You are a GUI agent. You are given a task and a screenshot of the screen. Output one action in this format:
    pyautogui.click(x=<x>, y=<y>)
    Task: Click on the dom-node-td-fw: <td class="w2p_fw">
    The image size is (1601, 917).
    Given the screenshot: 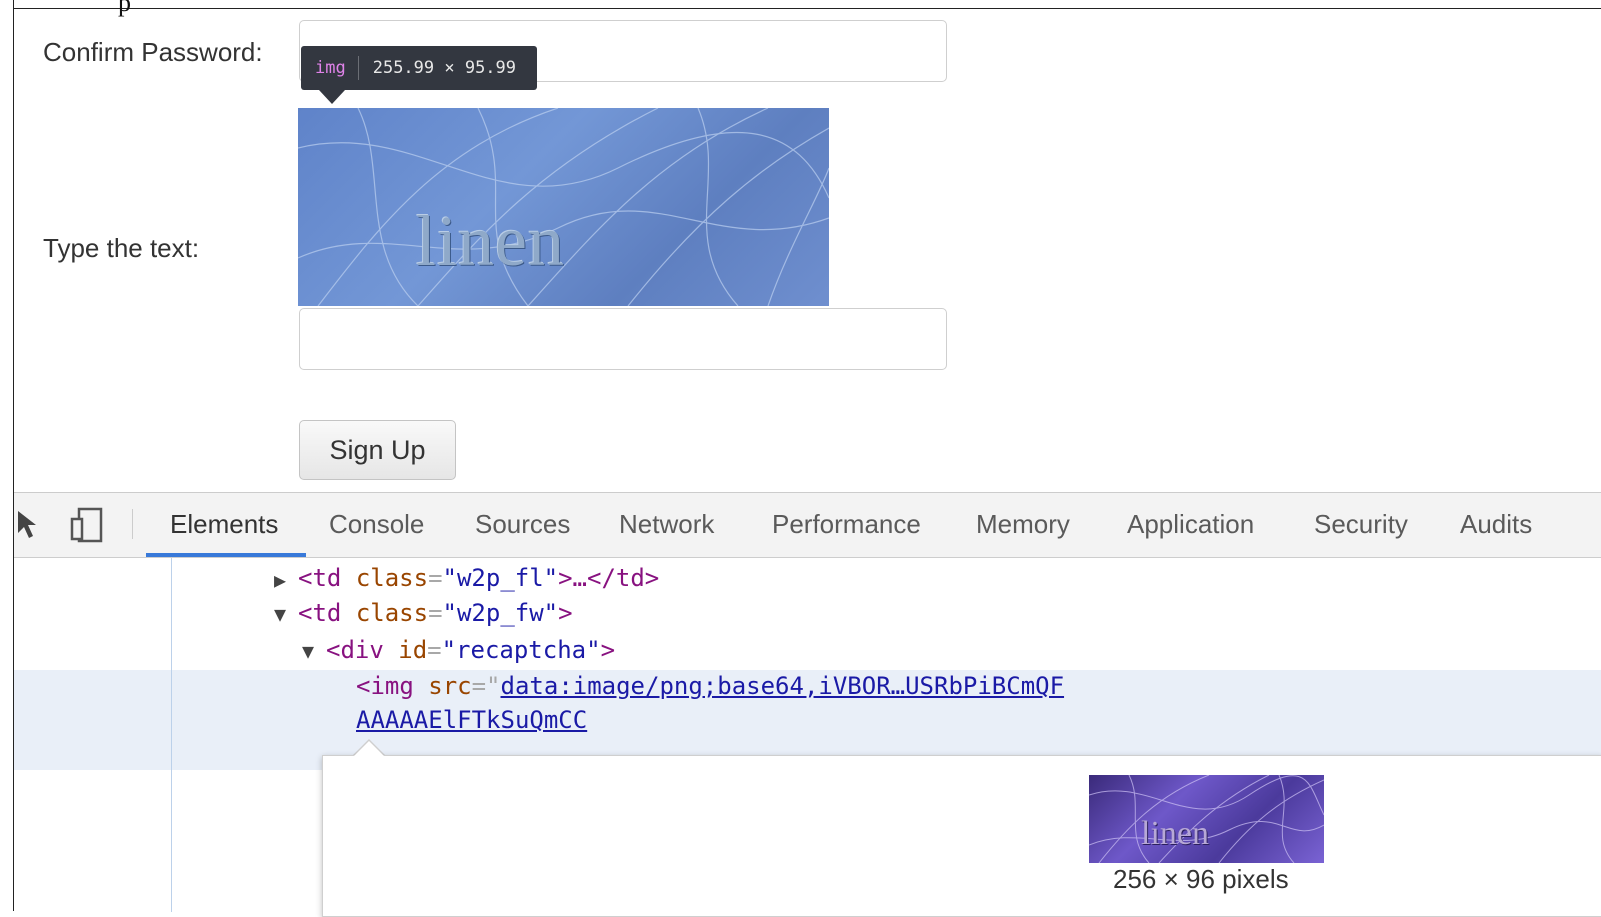 What is the action you would take?
    pyautogui.click(x=435, y=613)
    